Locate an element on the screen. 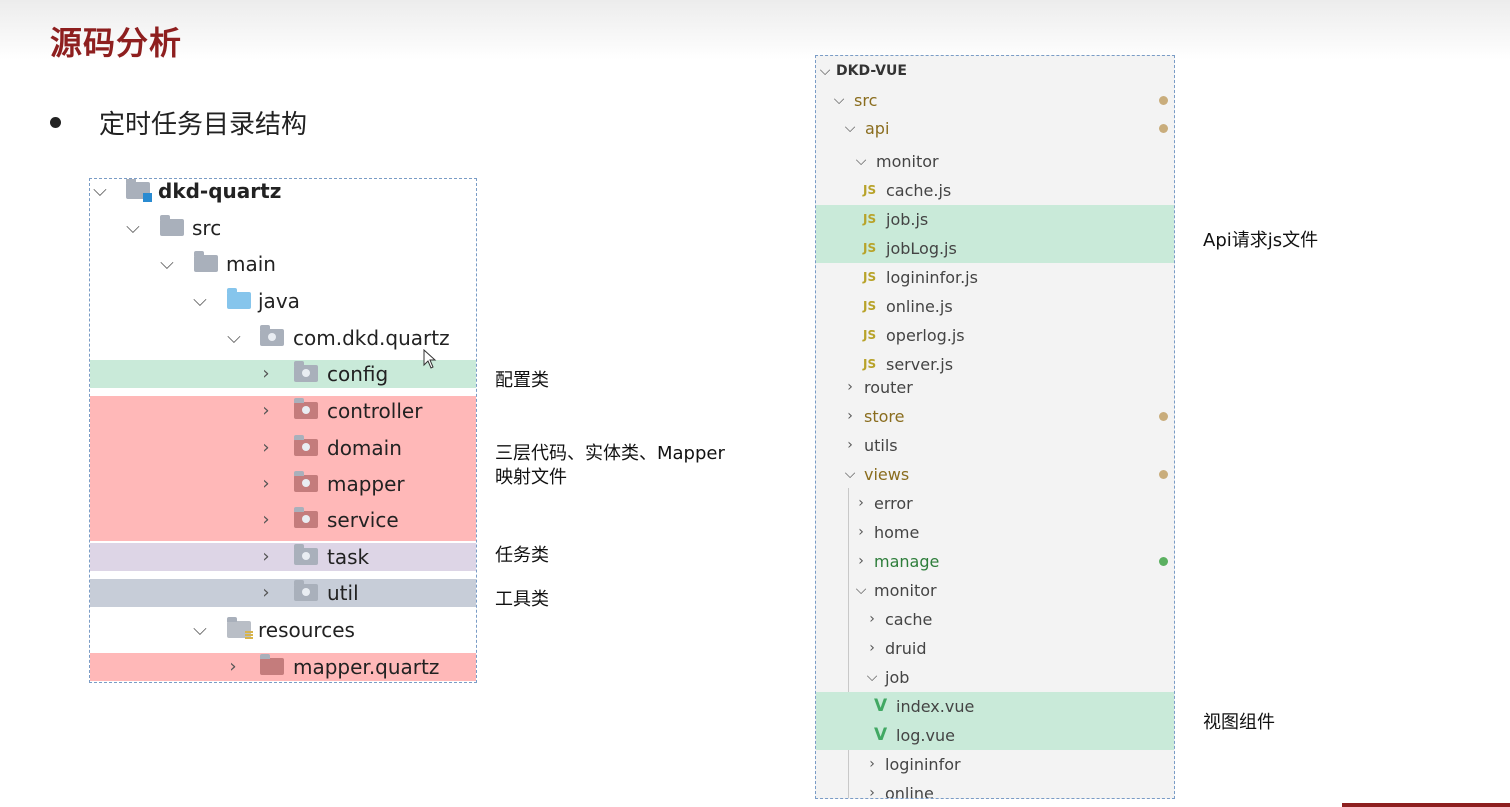  tree-row-controller: › controller is located at coordinates (283, 411).